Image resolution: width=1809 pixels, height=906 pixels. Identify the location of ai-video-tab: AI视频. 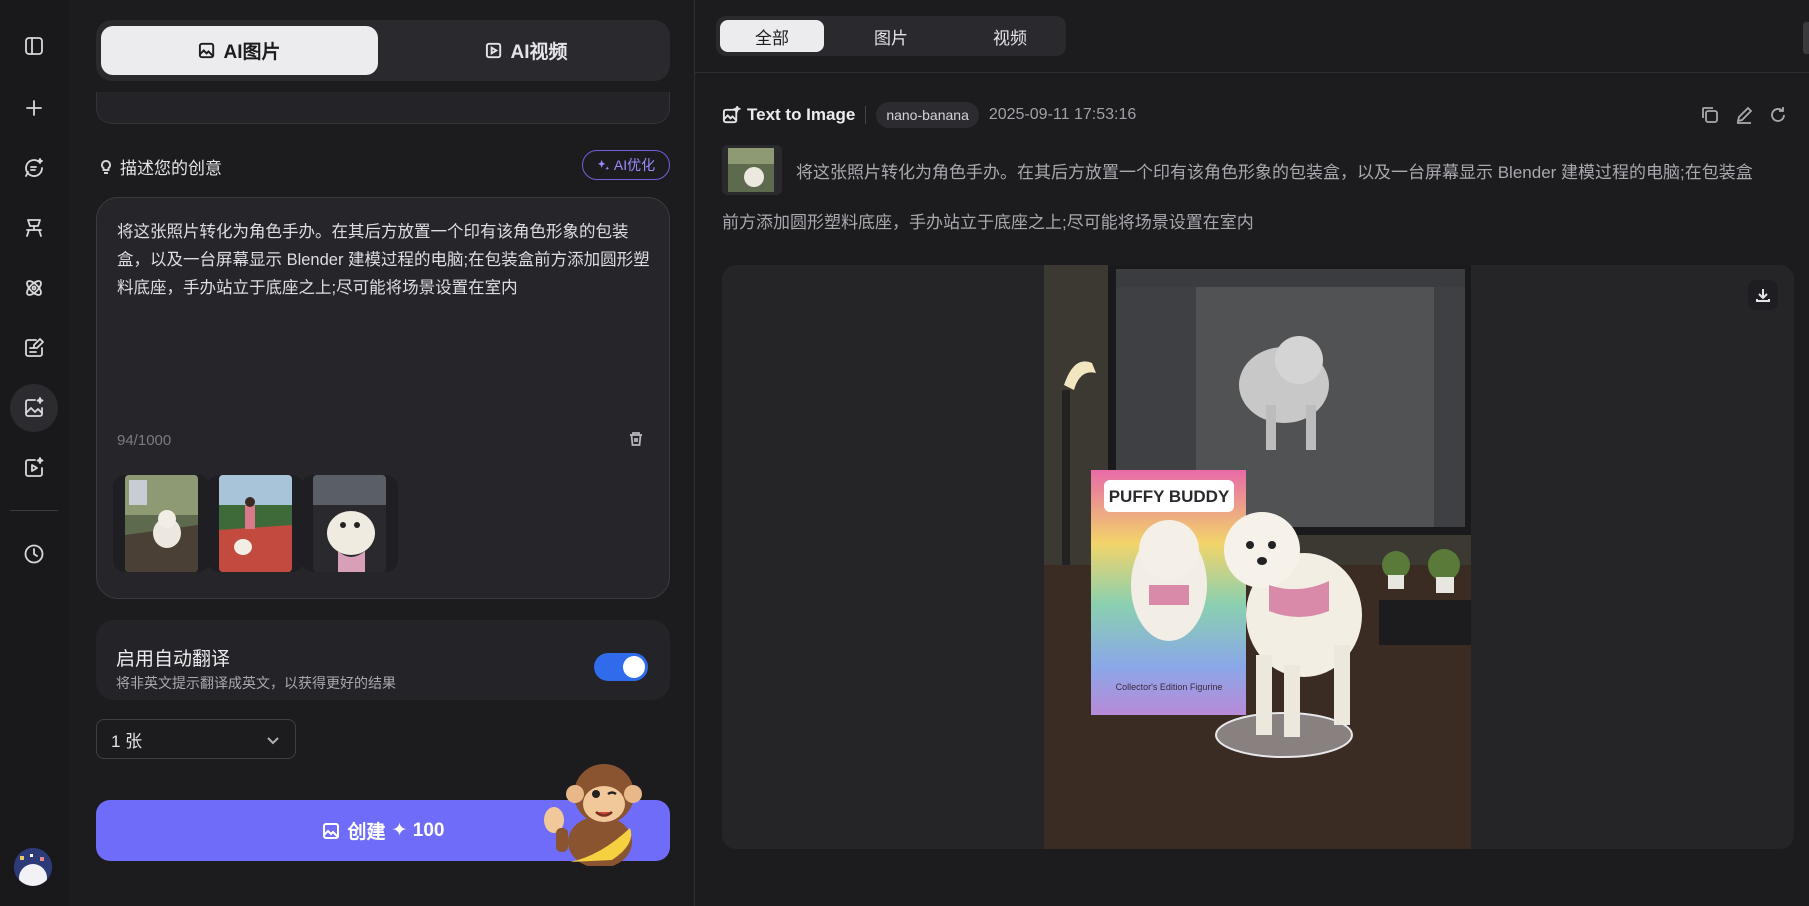
(526, 50).